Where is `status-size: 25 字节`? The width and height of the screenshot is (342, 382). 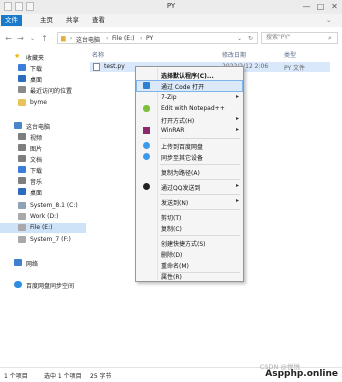 status-size: 25 字节 is located at coordinates (101, 376).